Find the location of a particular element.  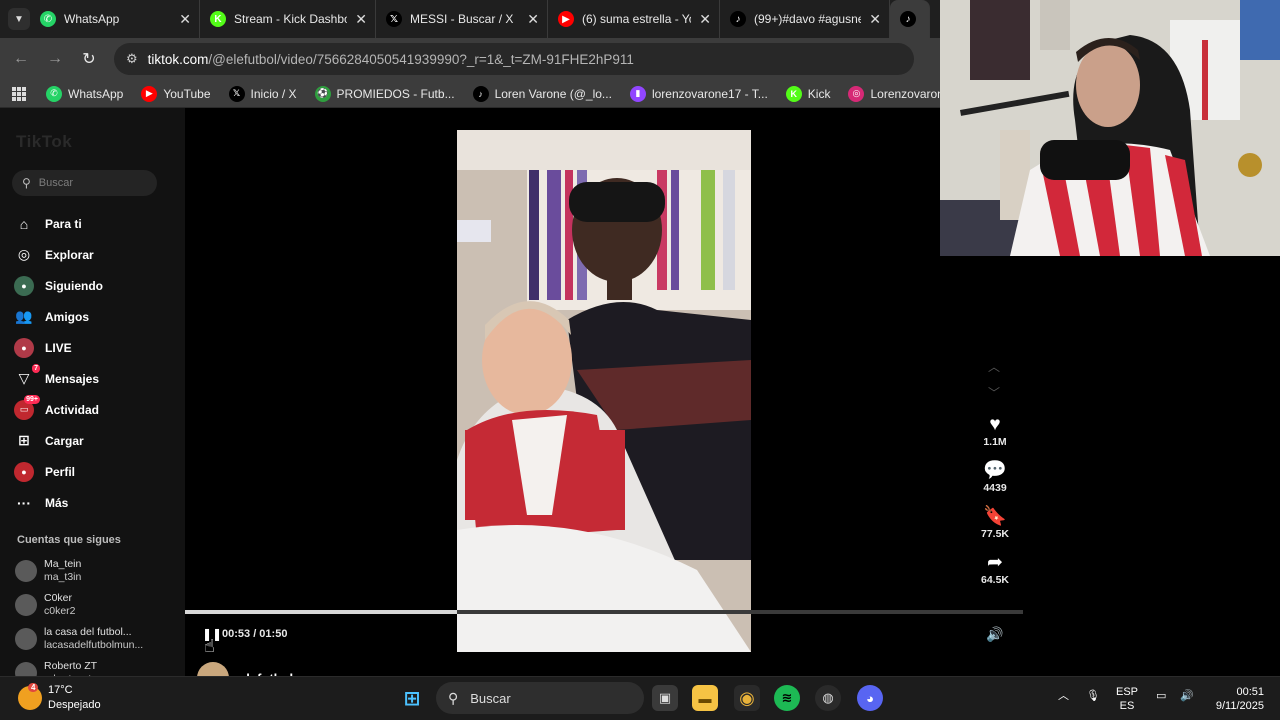

share-button: ➦ 64.5K is located at coordinates (995, 569).